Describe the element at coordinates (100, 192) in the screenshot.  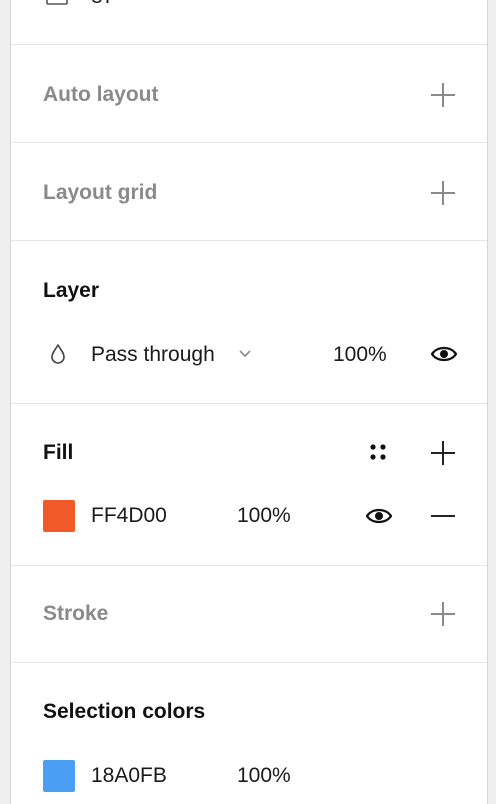
I see `layout-grid-title: Layout grid` at that location.